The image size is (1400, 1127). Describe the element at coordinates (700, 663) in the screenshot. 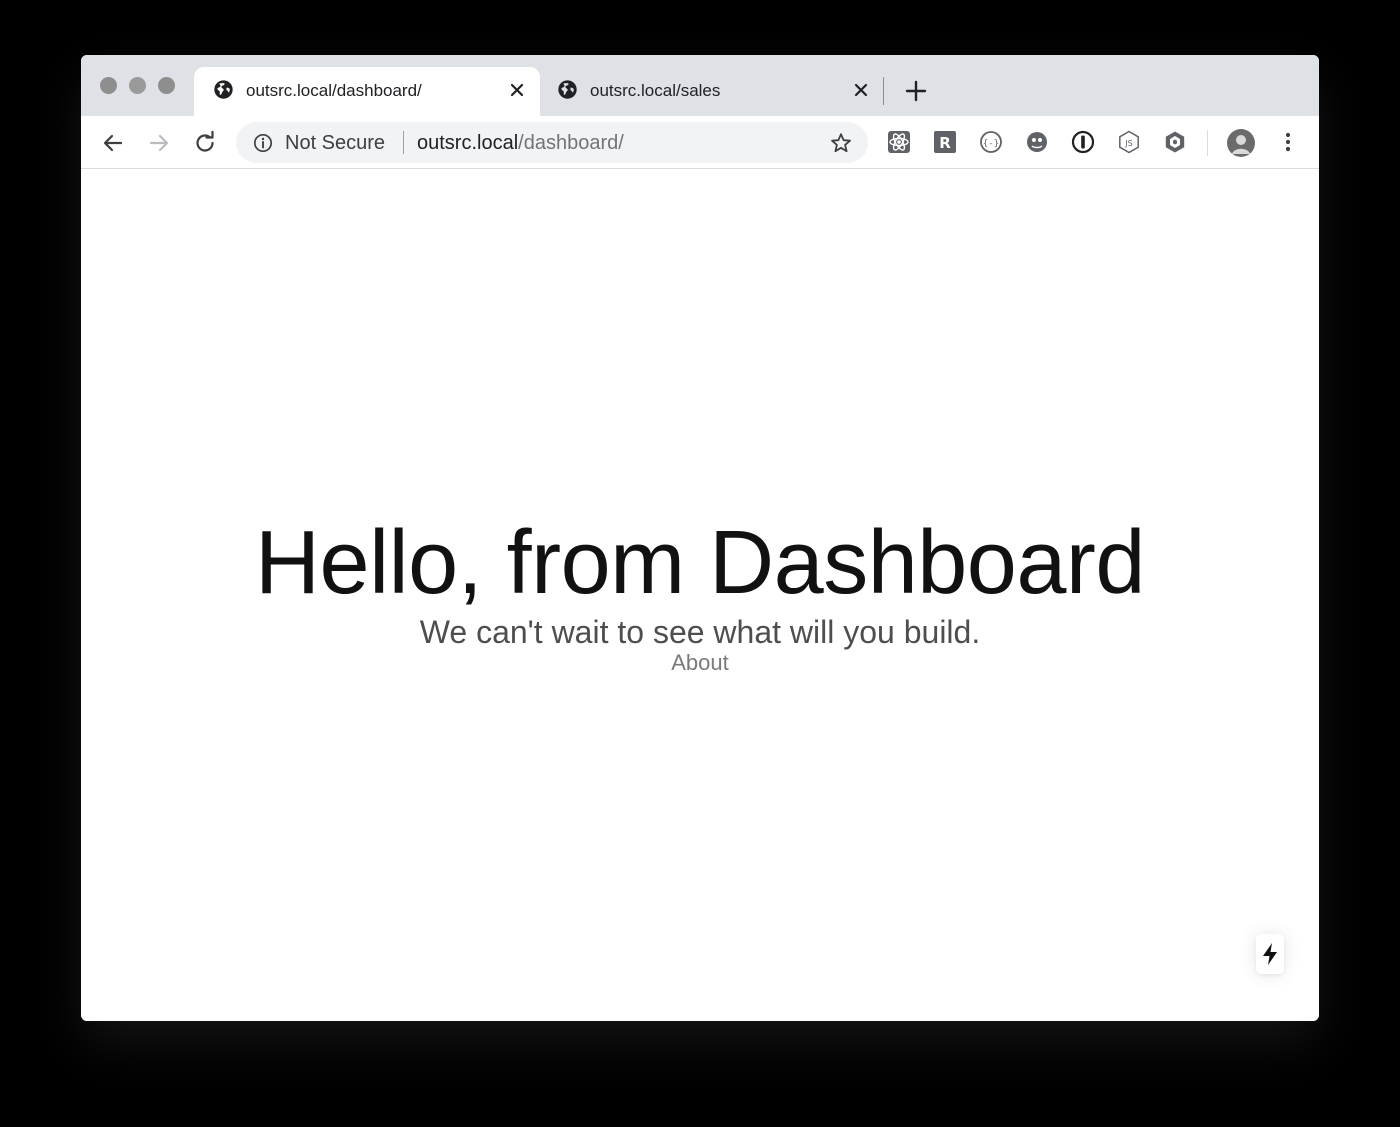

I see `about-link: About` at that location.